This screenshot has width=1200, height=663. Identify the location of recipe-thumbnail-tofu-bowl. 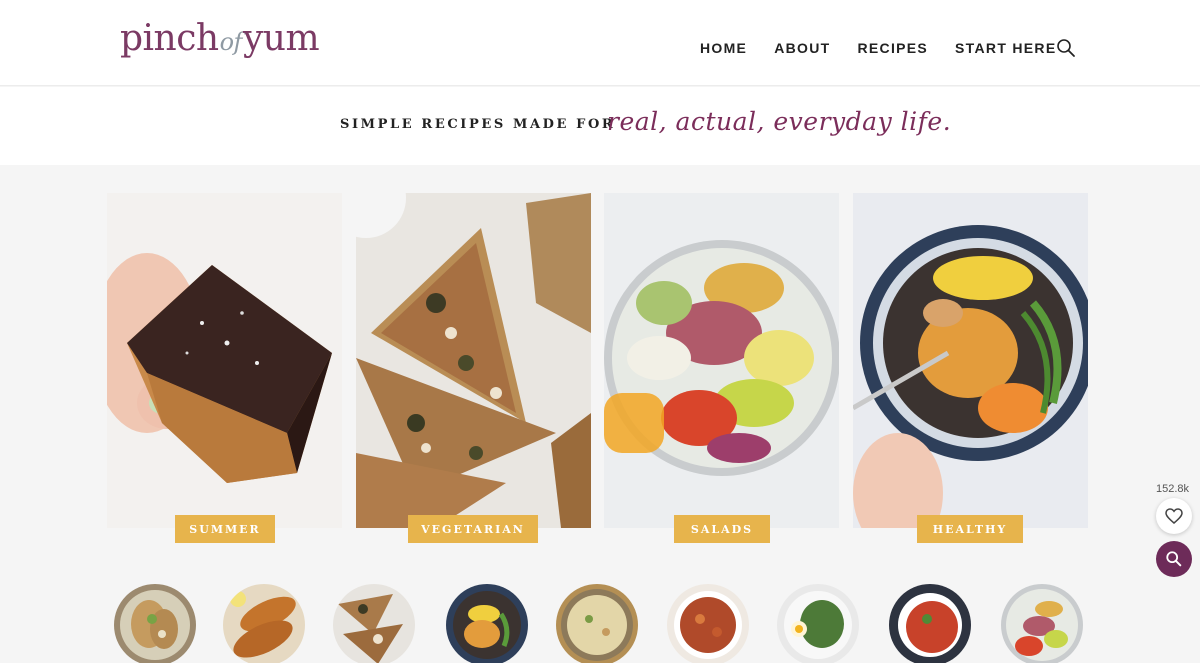
(487, 623).